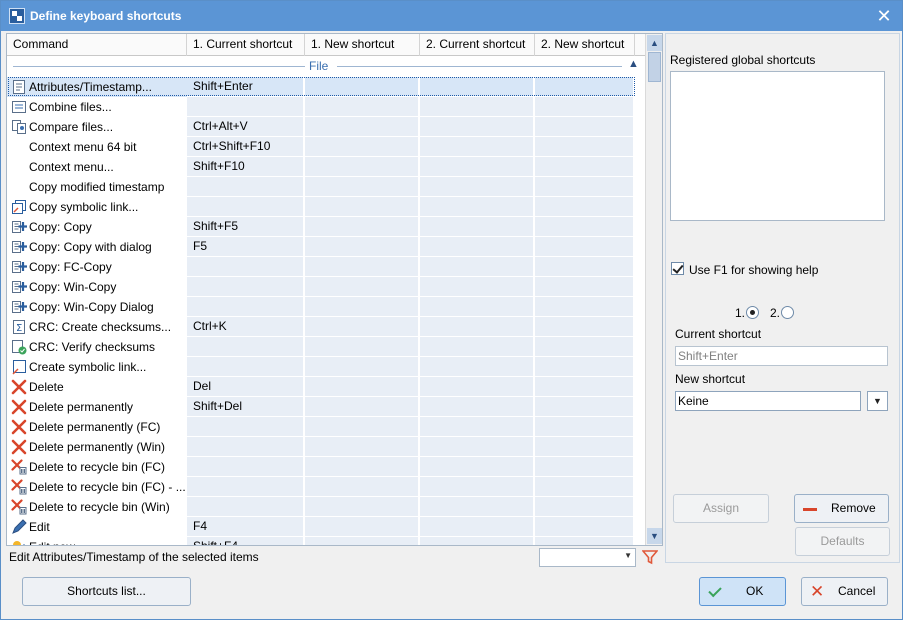  What do you see at coordinates (97, 427) in the screenshot?
I see `command-cell: Delete permanently (FC)` at bounding box center [97, 427].